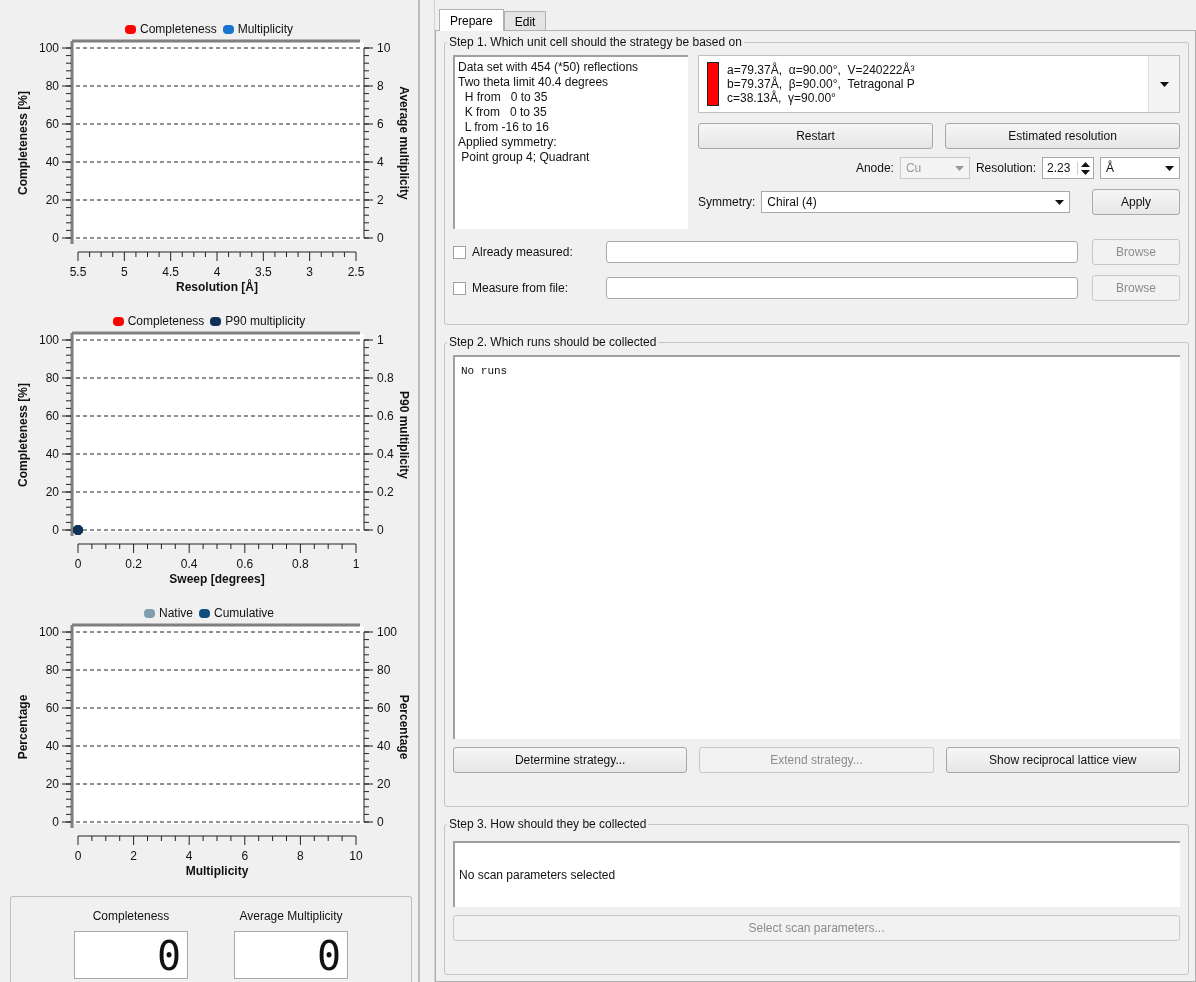  Describe the element at coordinates (553, 342) in the screenshot. I see `group-title: Step 2. Which runs should be collected` at that location.